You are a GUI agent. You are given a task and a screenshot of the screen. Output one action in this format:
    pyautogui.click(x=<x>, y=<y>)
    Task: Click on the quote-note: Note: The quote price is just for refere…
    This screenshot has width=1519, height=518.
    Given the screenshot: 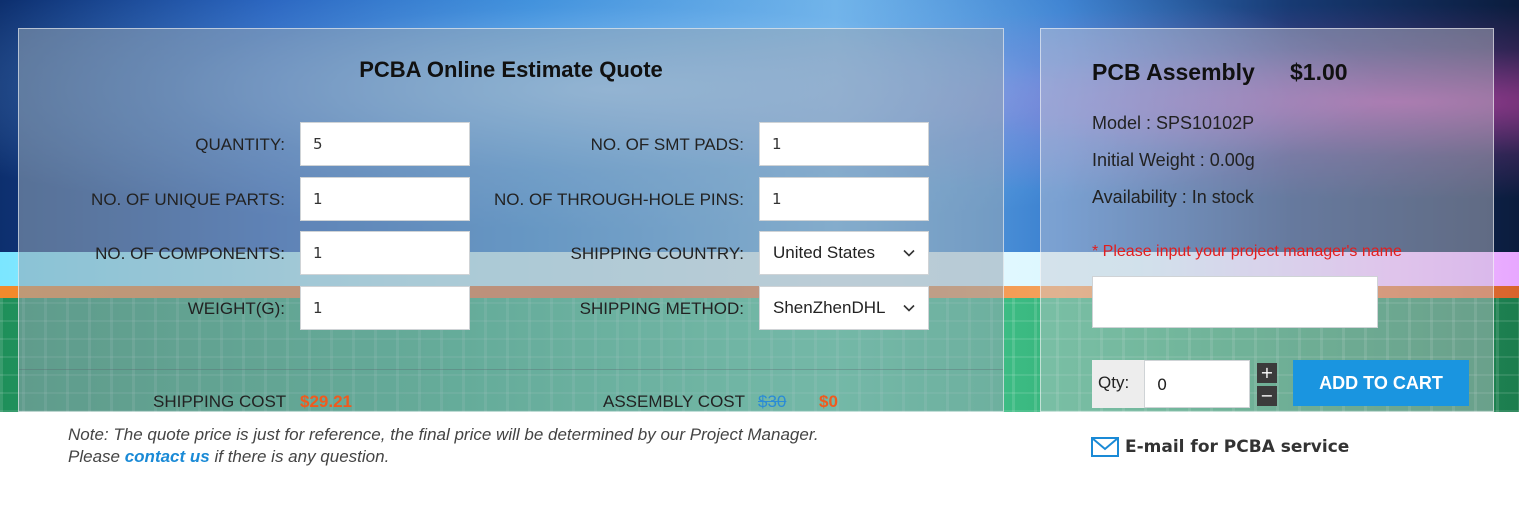 What is the action you would take?
    pyautogui.click(x=518, y=446)
    